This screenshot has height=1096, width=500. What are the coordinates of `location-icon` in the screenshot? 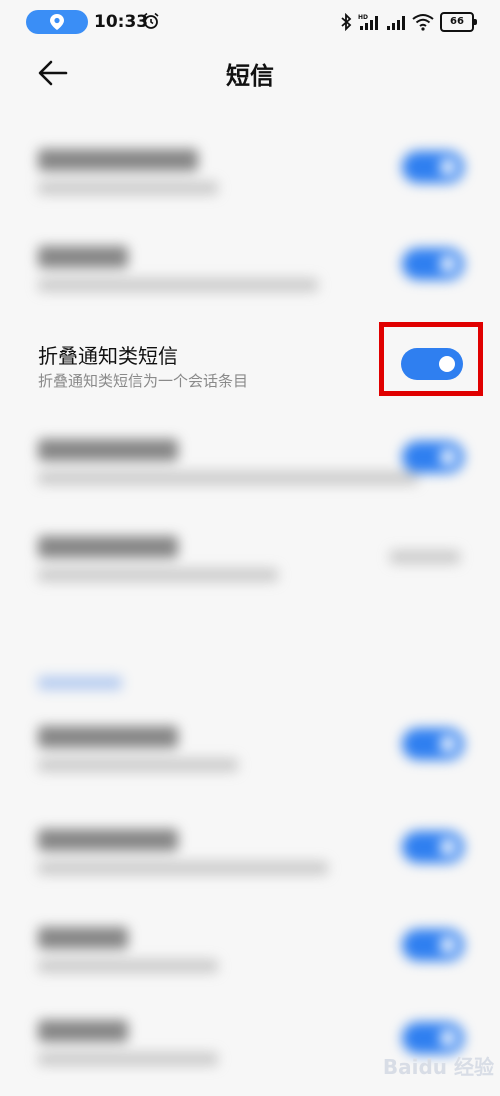 It's located at (57, 22).